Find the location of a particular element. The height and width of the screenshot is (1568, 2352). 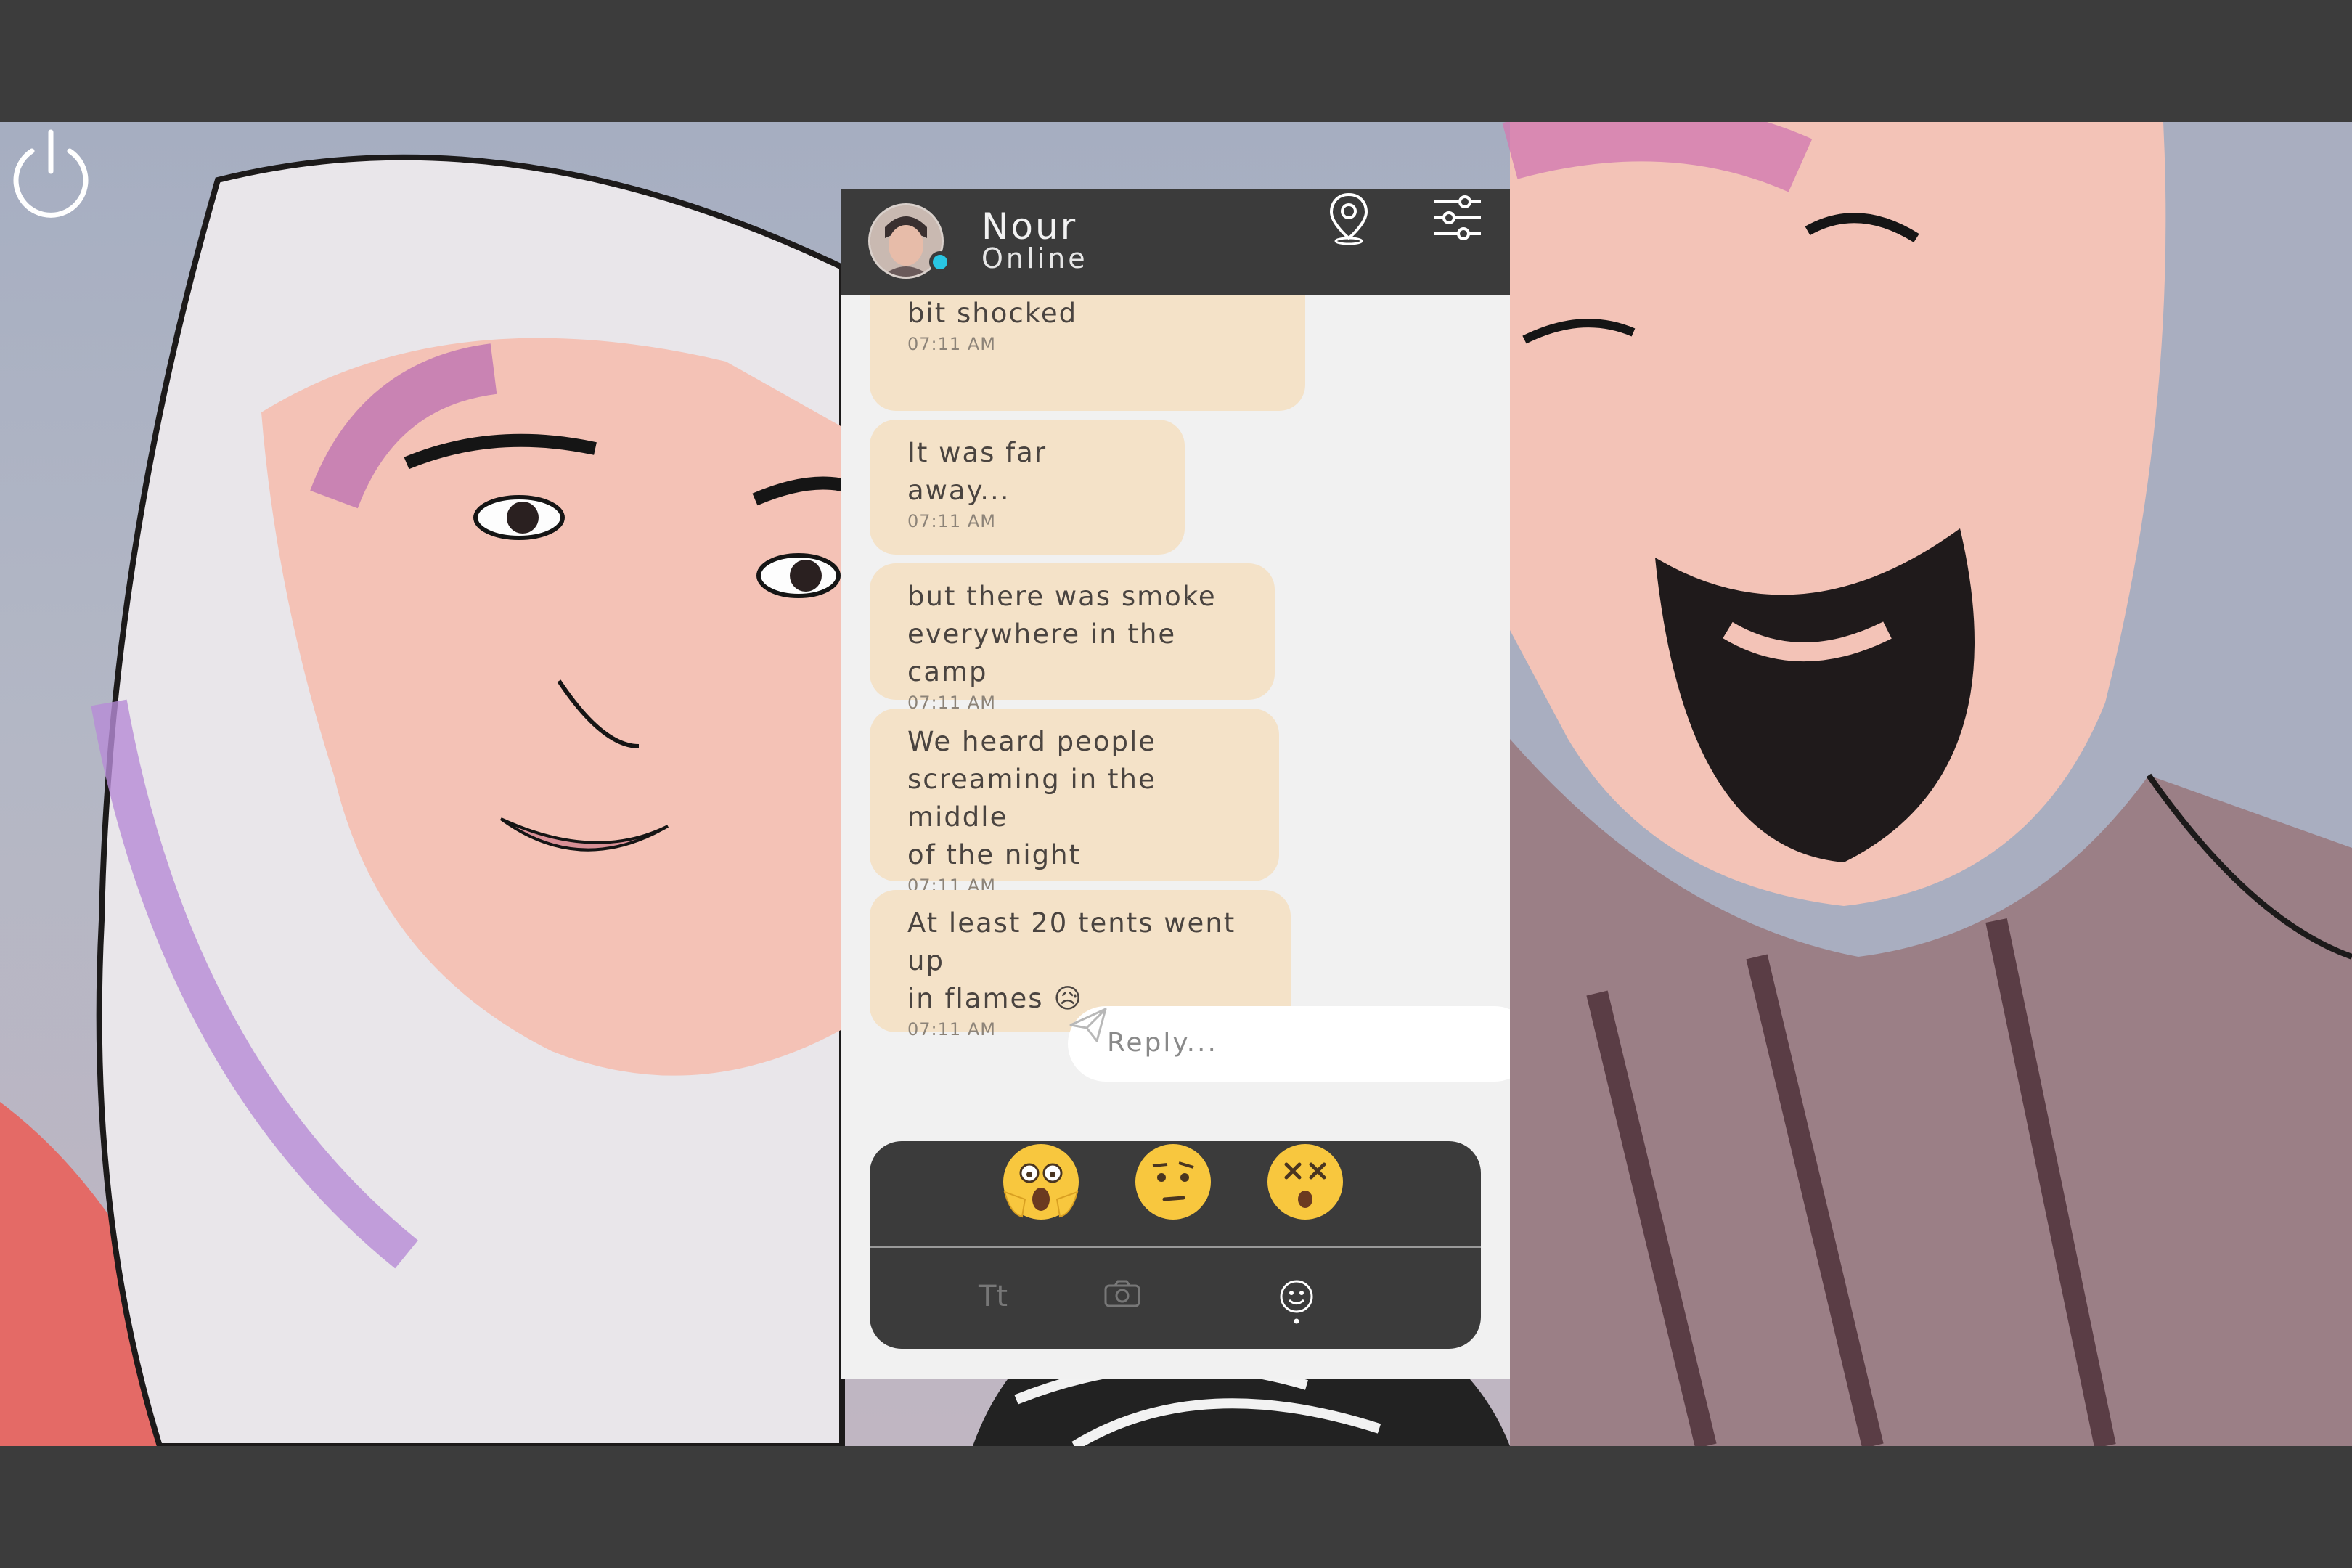

message-bubble: bit shocked 07:11 AM is located at coordinates (1087, 353).